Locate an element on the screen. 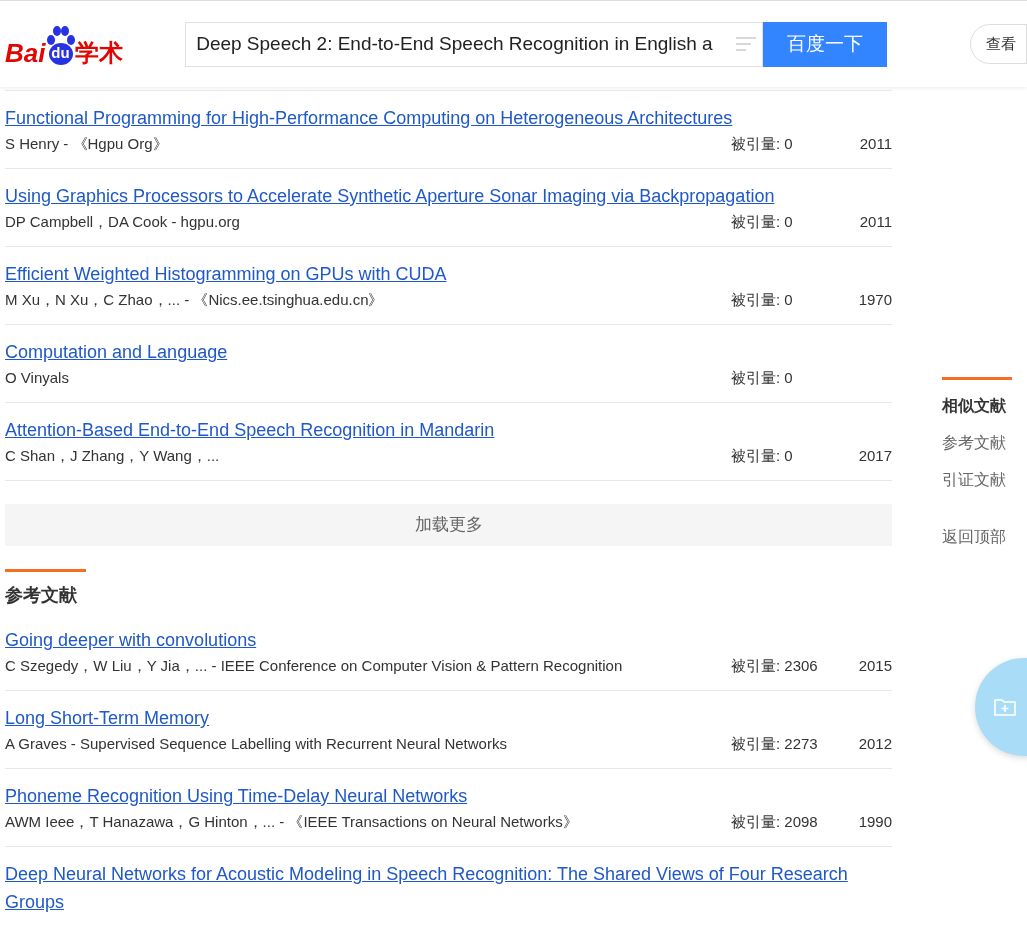 This screenshot has width=1027, height=929. paper-title-link: Long Short-Term Memory is located at coordinates (107, 718).